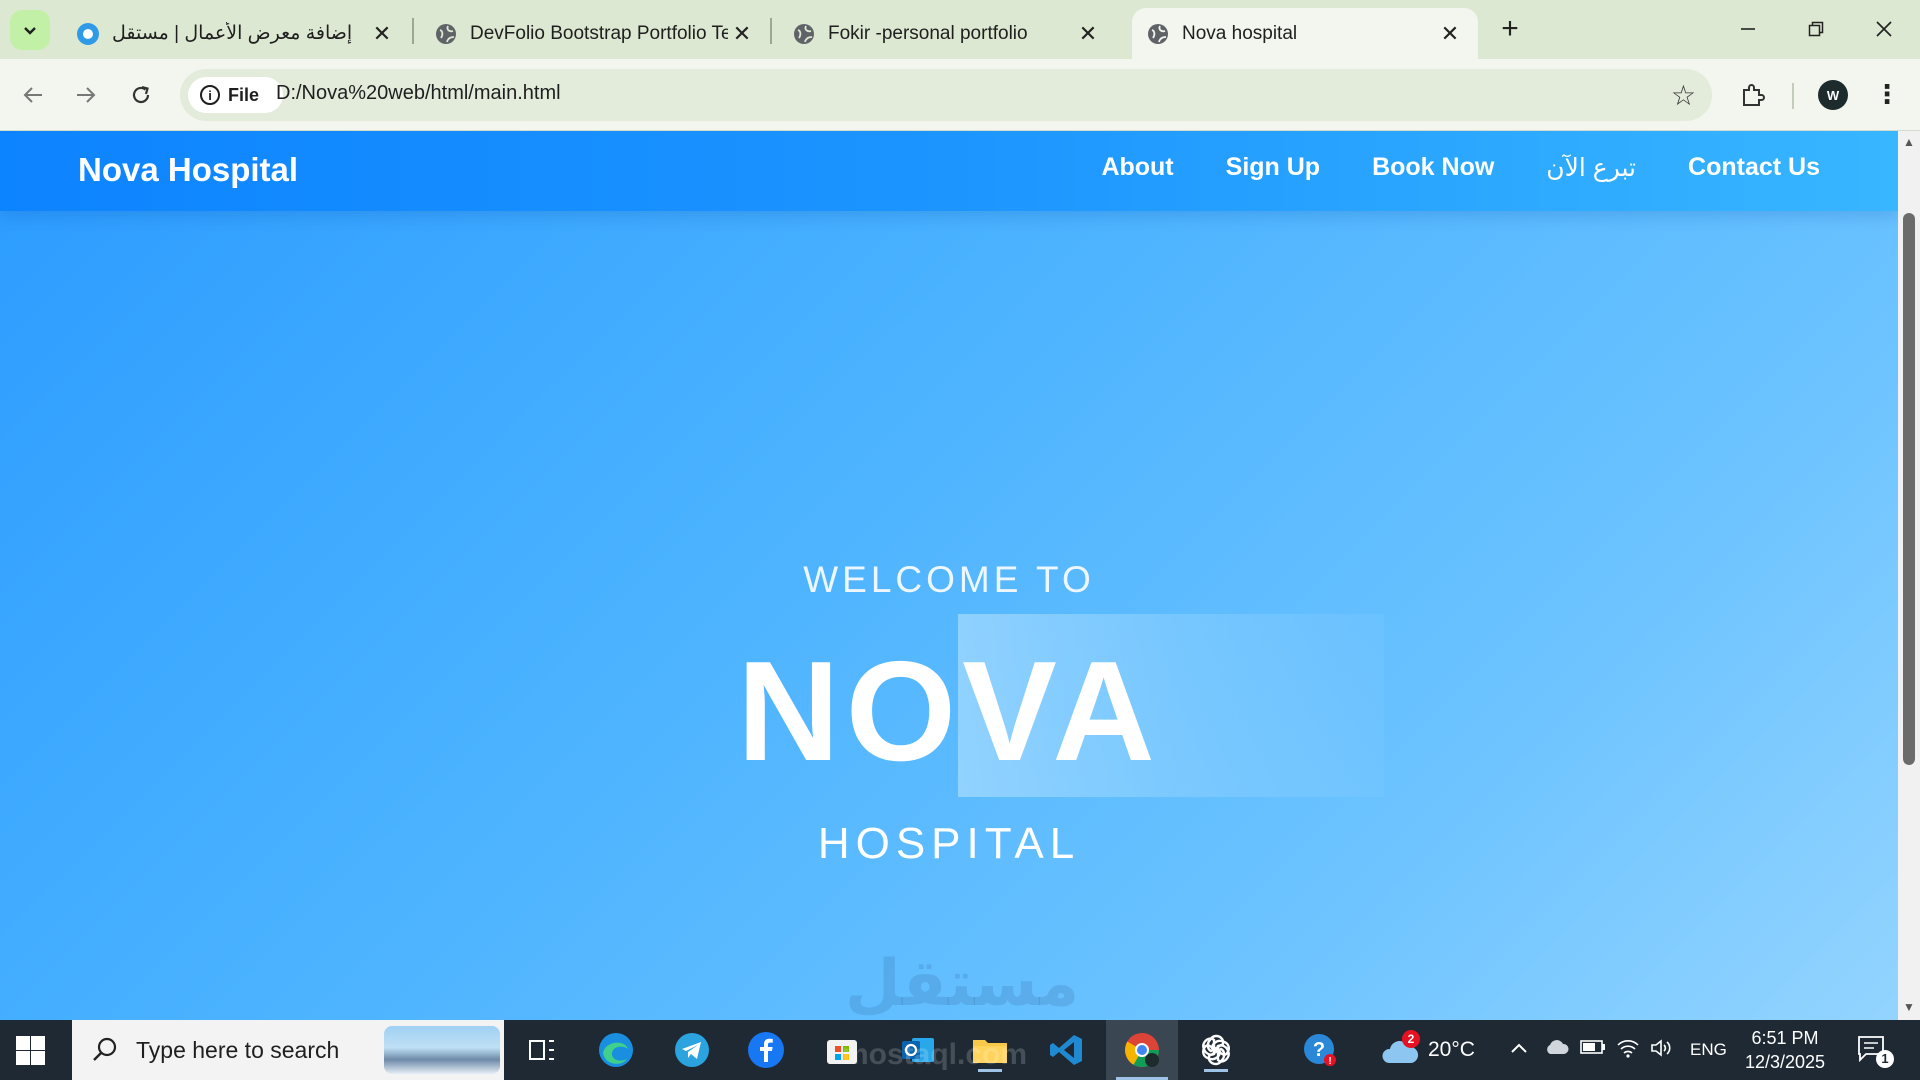  I want to click on telegram-icon, so click(692, 1050).